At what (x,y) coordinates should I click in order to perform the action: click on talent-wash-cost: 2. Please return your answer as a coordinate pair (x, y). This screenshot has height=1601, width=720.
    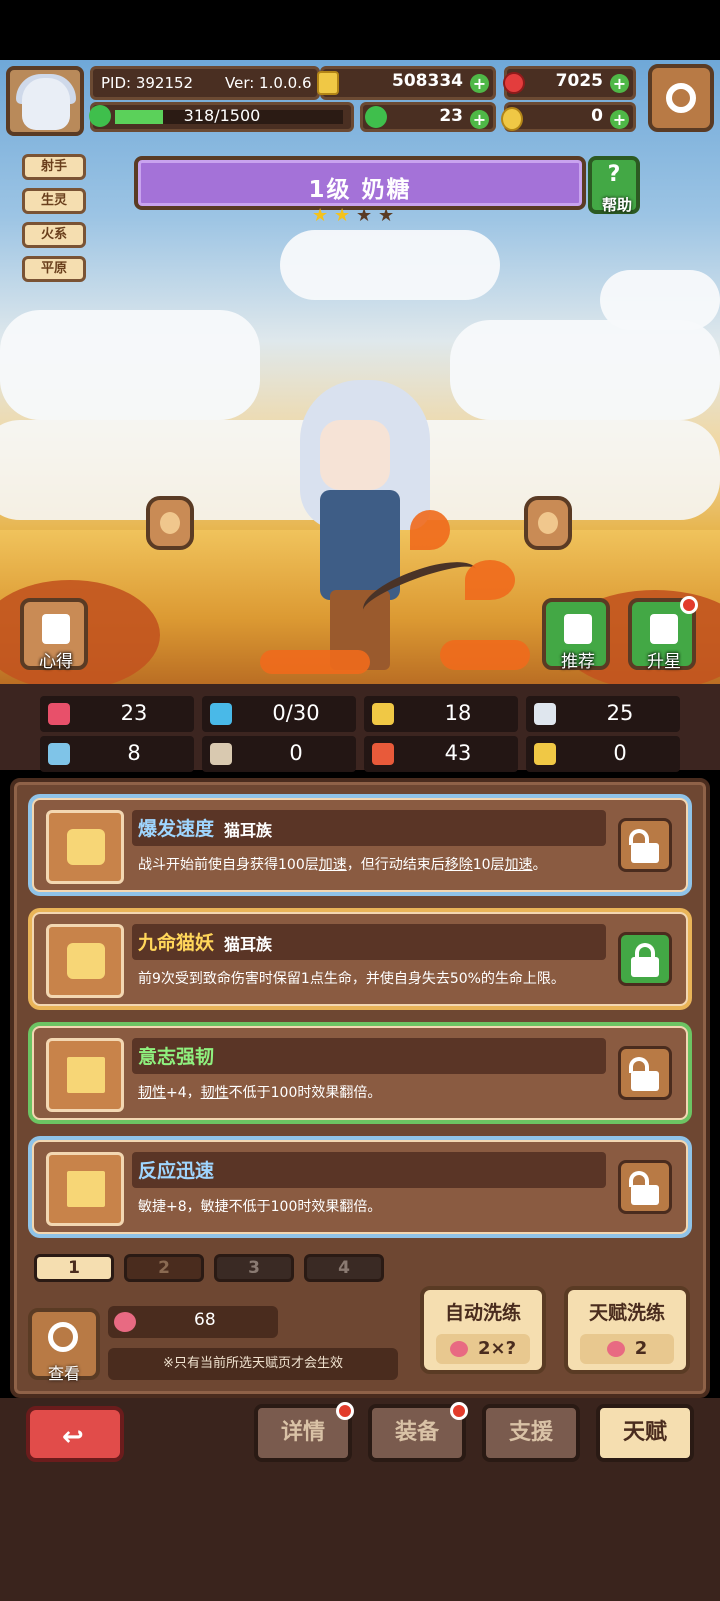
    Looking at the image, I should click on (641, 1348).